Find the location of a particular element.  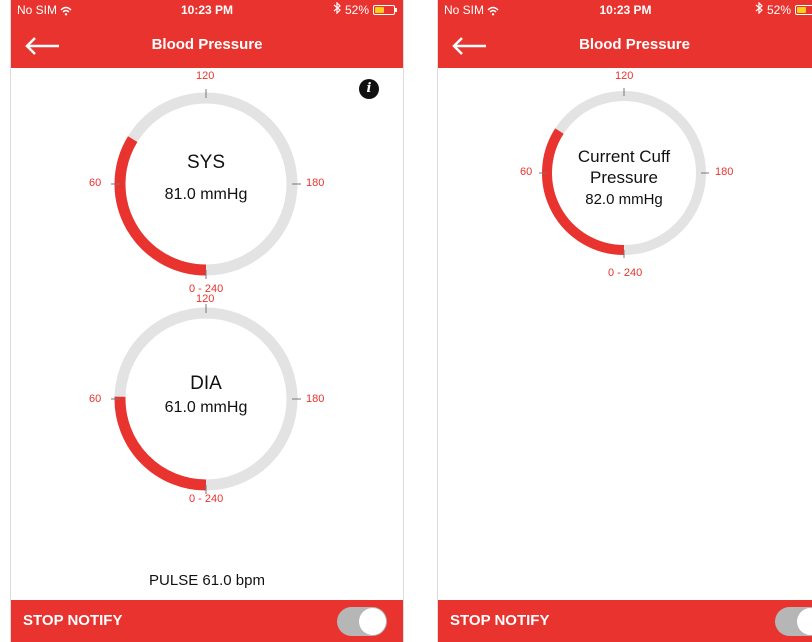

cuff-scale-bottom: 0 - 240 is located at coordinates (625, 273).